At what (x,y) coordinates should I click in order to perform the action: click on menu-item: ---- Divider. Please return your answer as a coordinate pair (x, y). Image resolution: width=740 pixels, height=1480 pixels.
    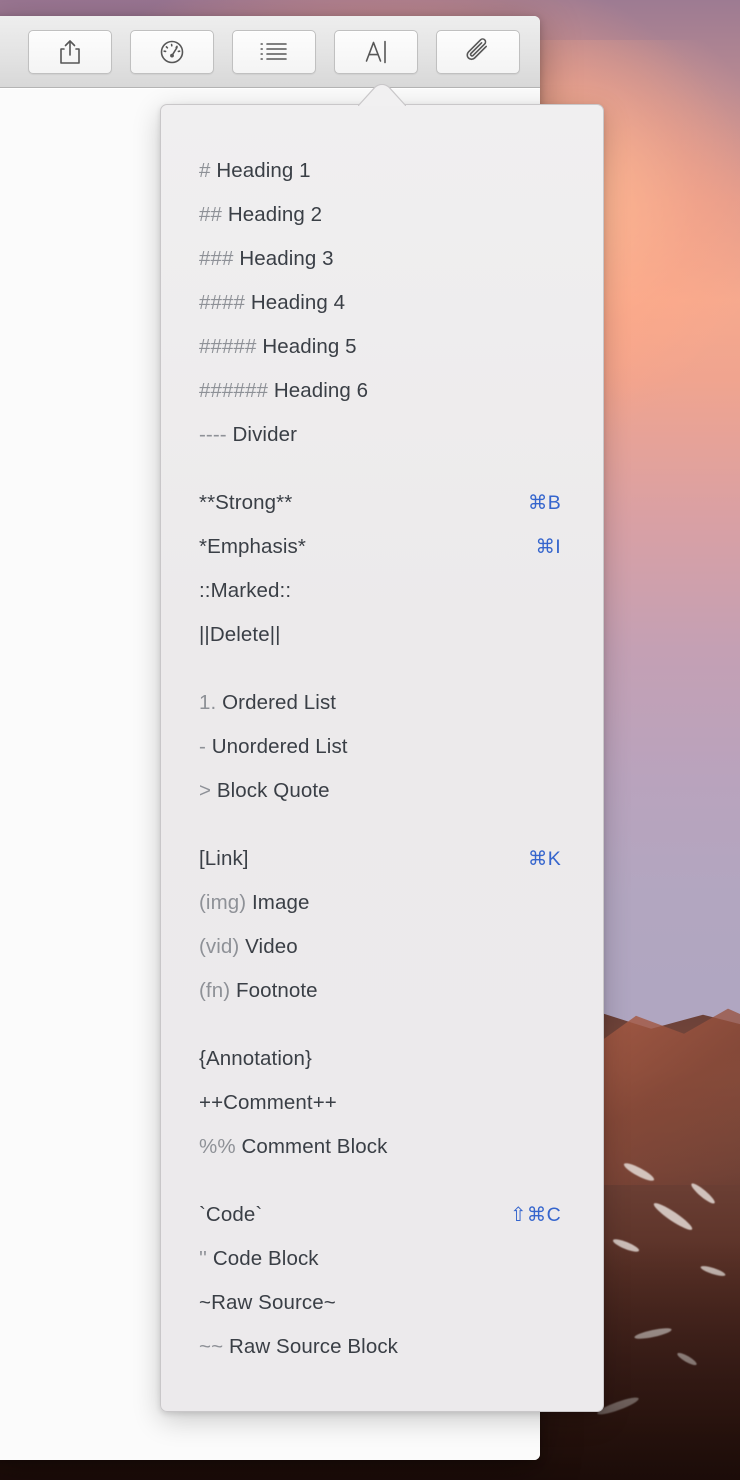
    Looking at the image, I should click on (382, 435).